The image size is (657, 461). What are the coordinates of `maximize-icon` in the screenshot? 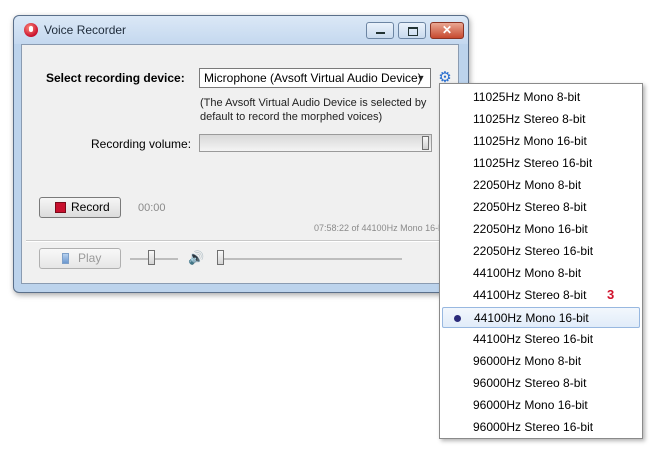 It's located at (413, 31).